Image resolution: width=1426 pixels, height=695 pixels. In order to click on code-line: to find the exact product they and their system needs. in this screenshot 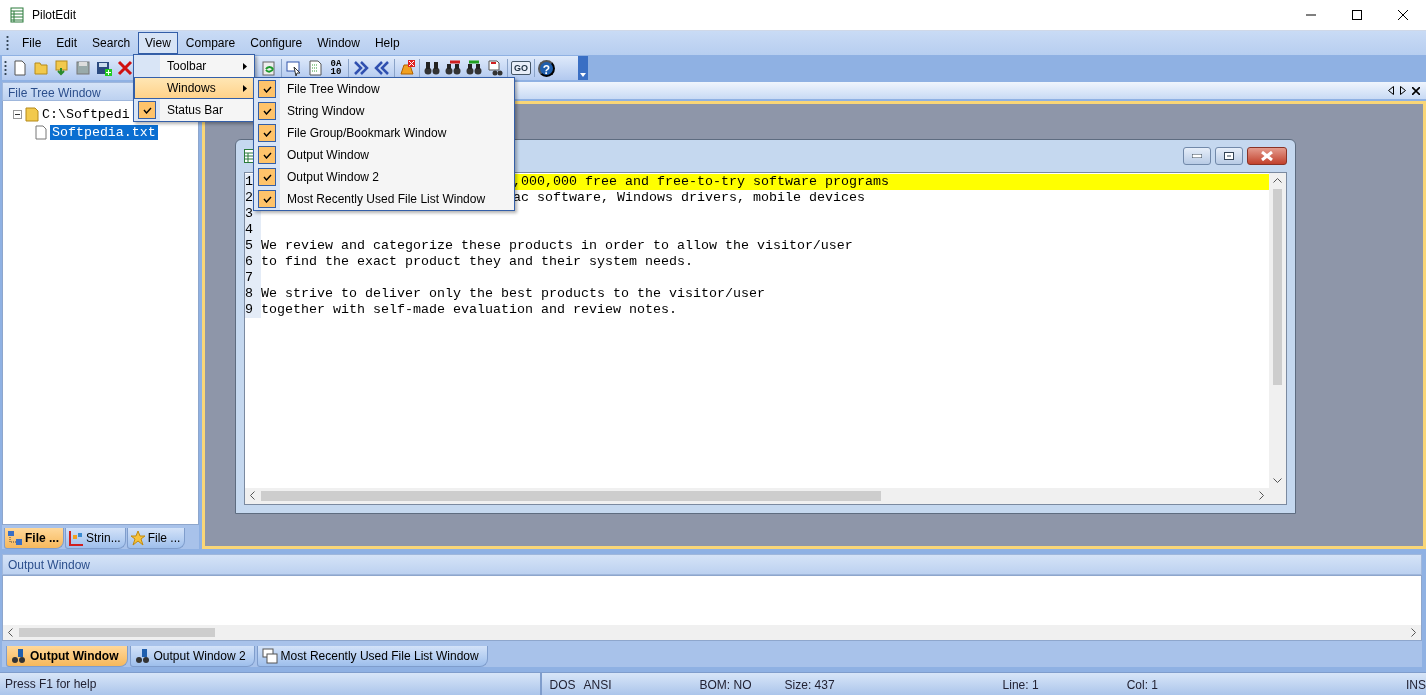, I will do `click(477, 261)`.